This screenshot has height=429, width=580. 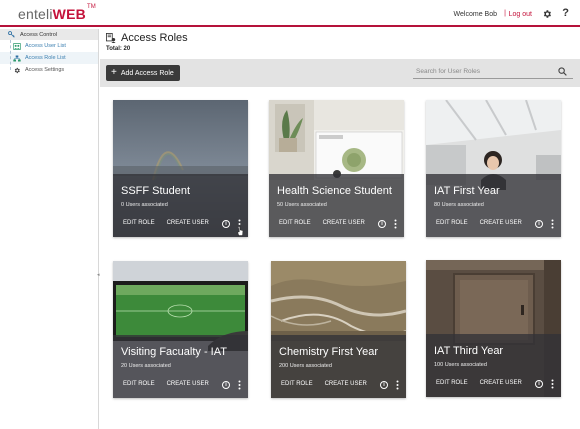 I want to click on users-associated-count: 50 Users associated, so click(x=302, y=205).